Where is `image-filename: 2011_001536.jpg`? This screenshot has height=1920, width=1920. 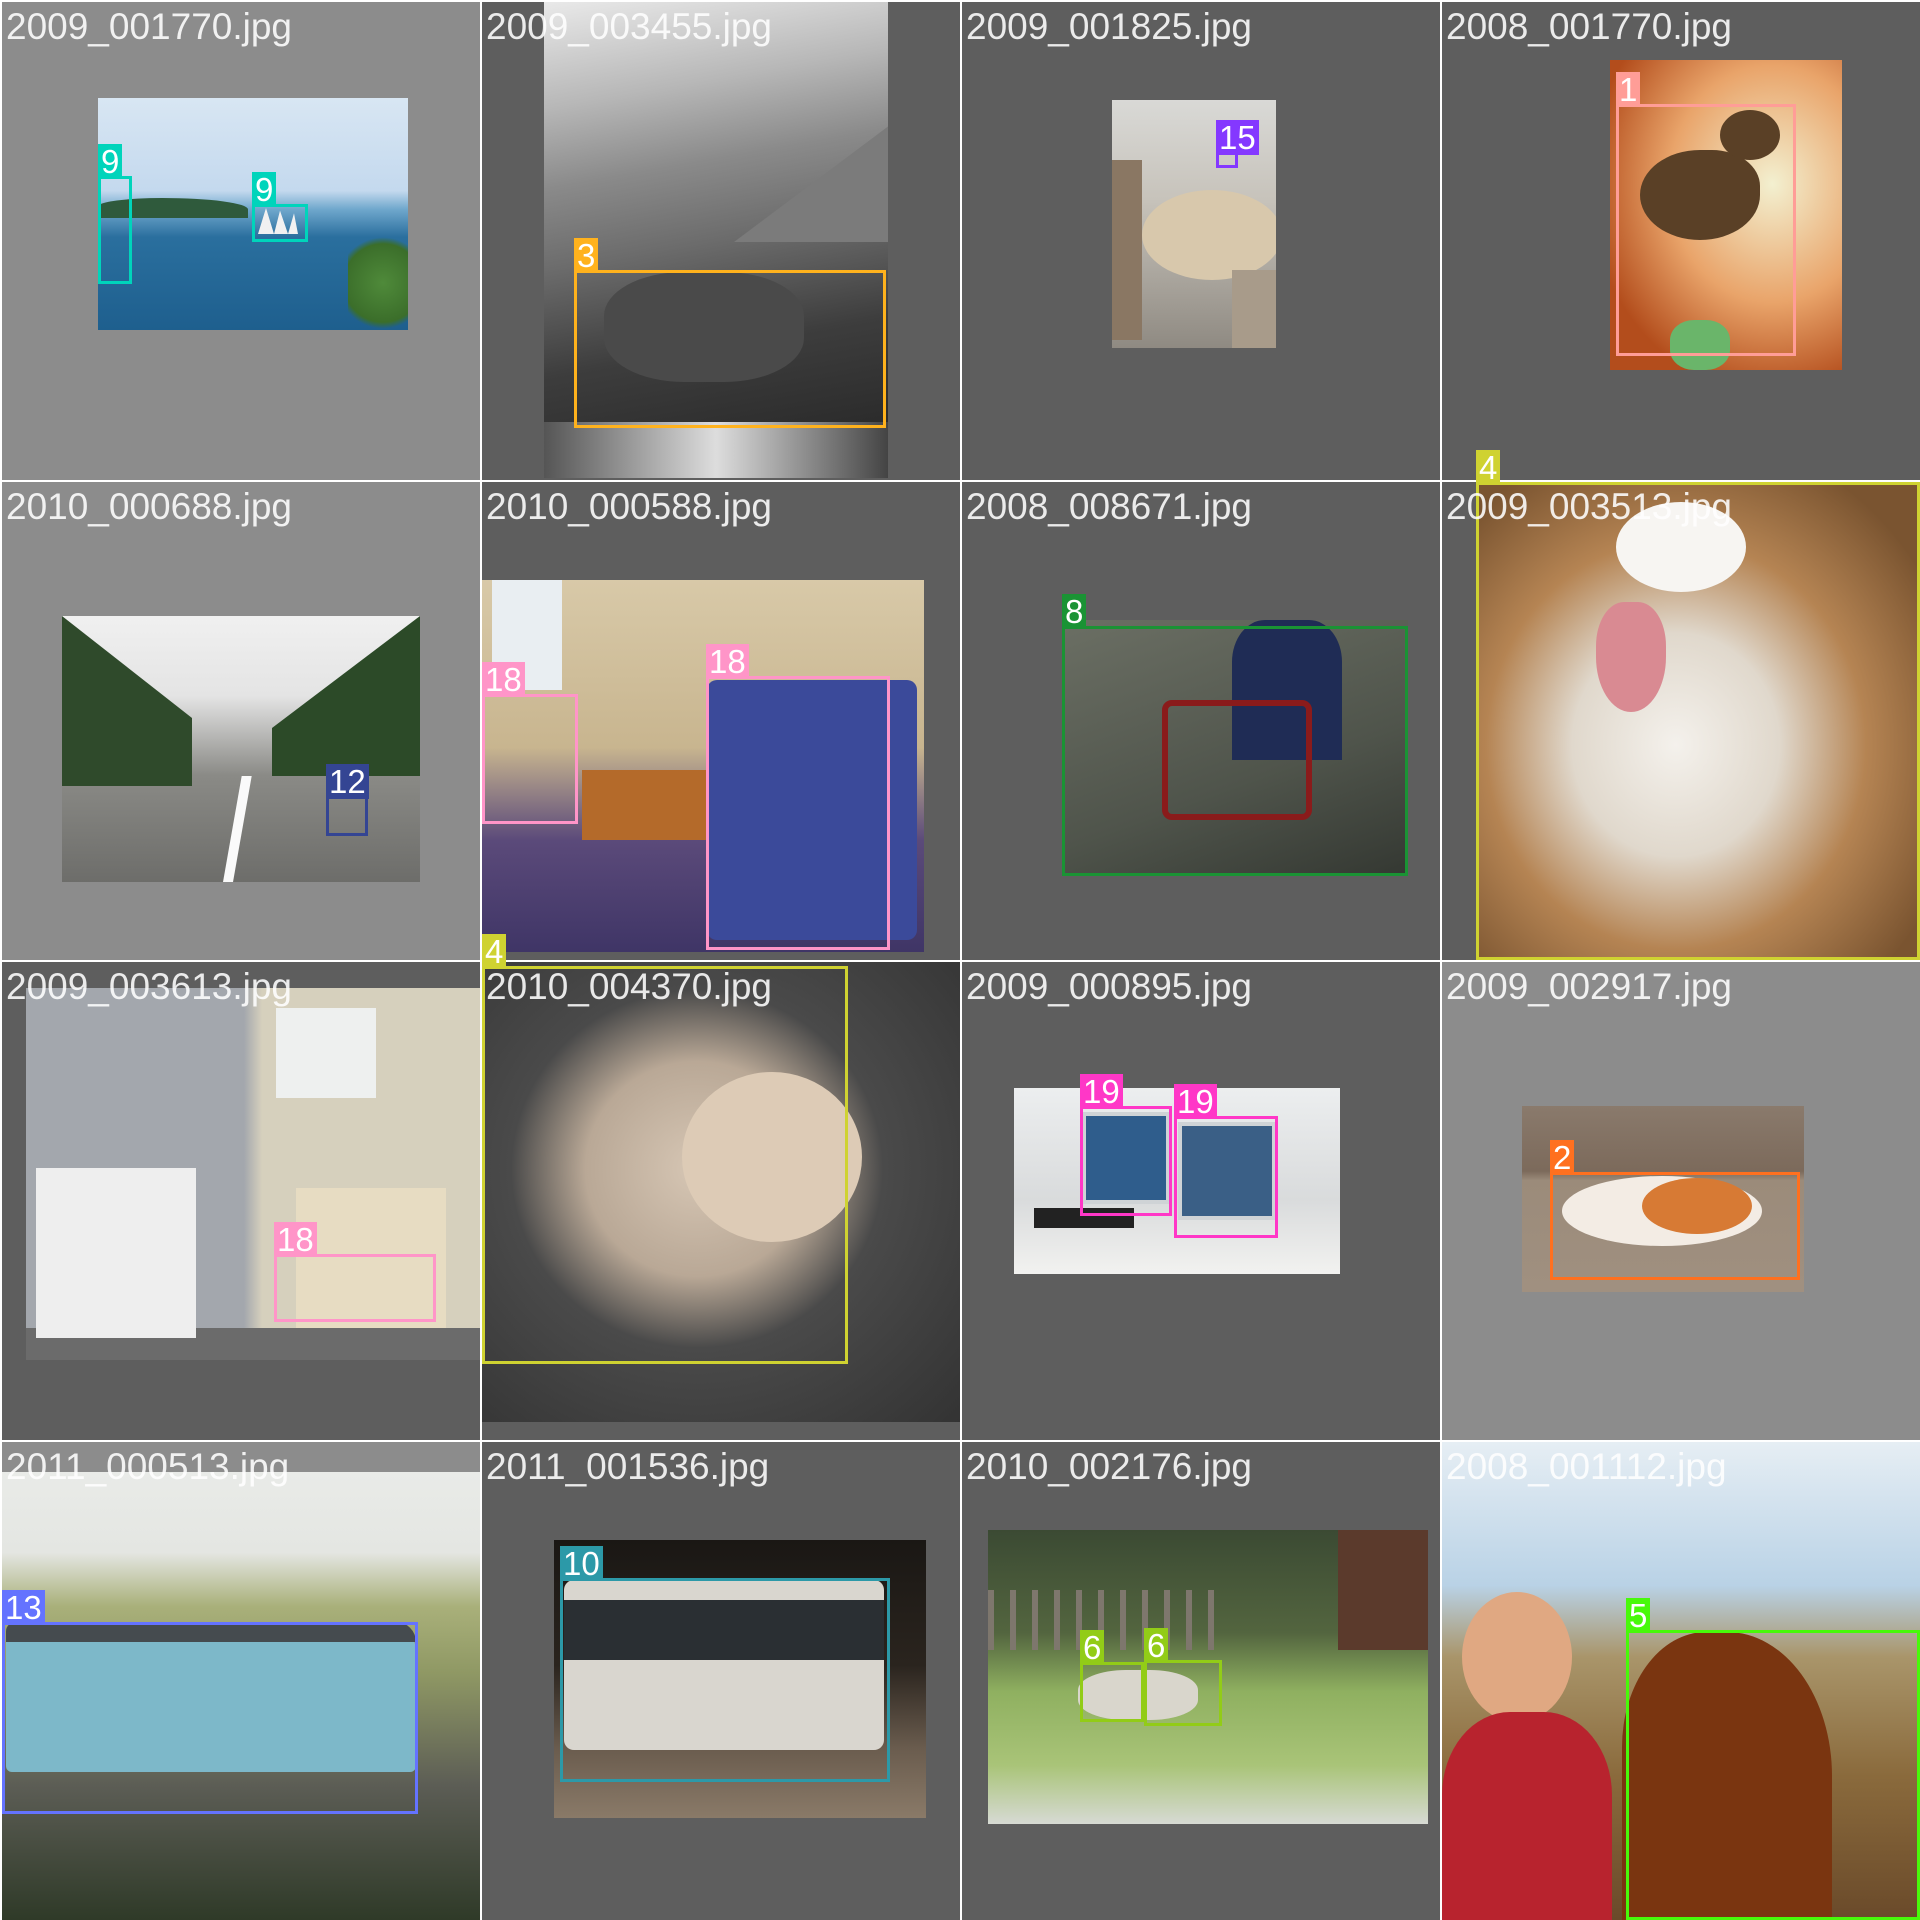 image-filename: 2011_001536.jpg is located at coordinates (628, 1466).